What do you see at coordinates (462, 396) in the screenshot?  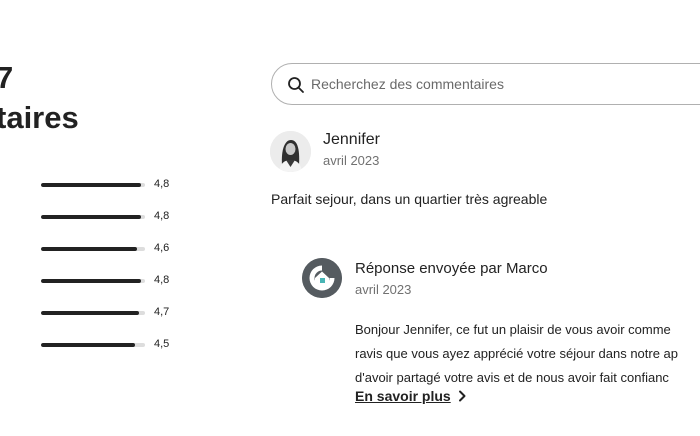 I see `chevron-right-icon` at bounding box center [462, 396].